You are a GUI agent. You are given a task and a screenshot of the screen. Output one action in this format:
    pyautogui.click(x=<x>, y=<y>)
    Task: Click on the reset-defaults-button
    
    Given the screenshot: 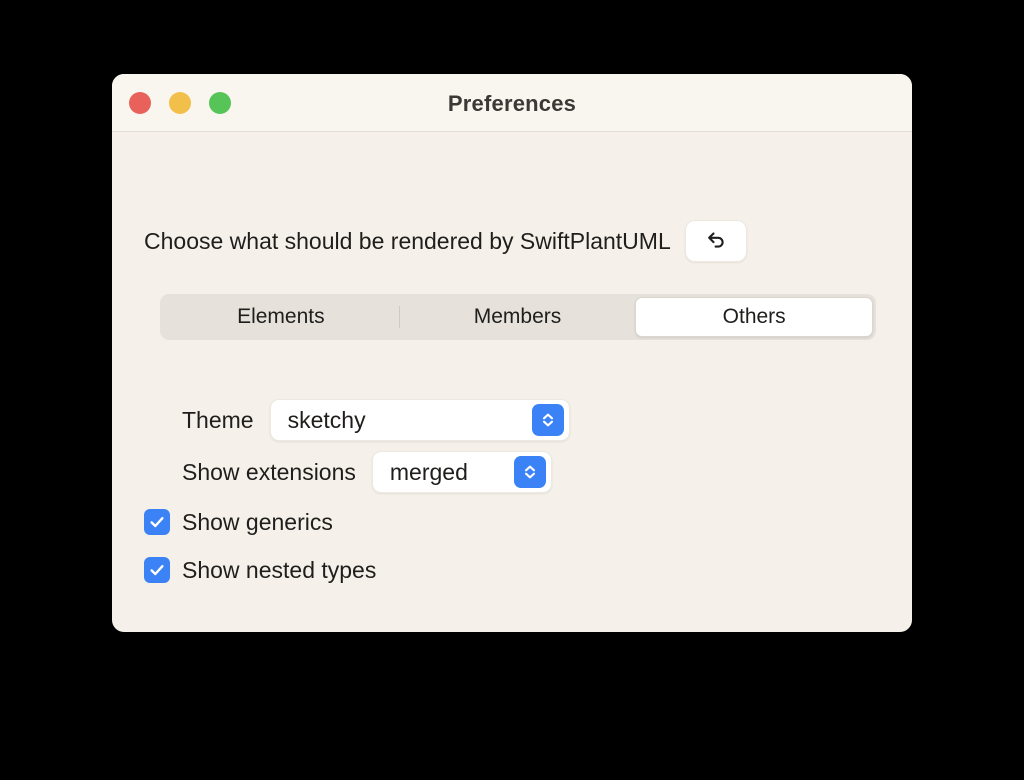 What is the action you would take?
    pyautogui.click(x=715, y=241)
    